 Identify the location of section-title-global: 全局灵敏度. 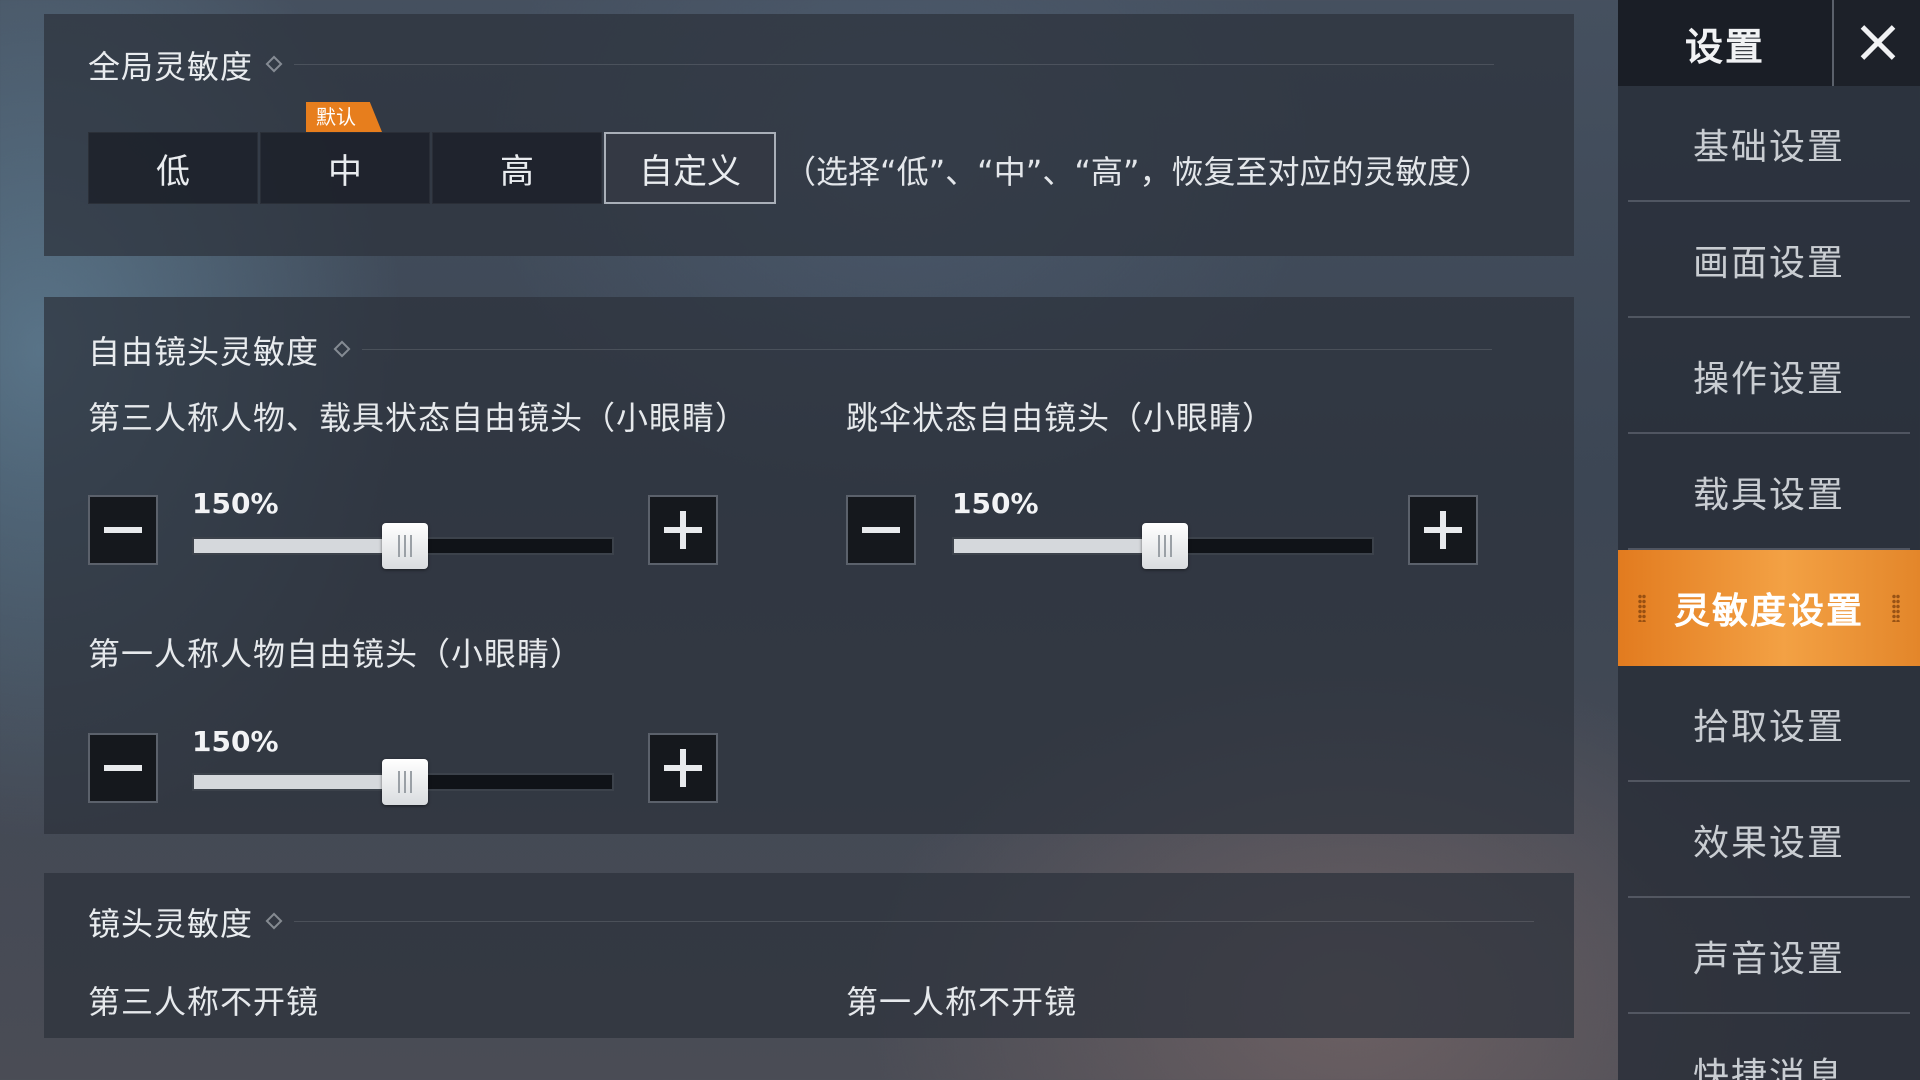
(171, 67).